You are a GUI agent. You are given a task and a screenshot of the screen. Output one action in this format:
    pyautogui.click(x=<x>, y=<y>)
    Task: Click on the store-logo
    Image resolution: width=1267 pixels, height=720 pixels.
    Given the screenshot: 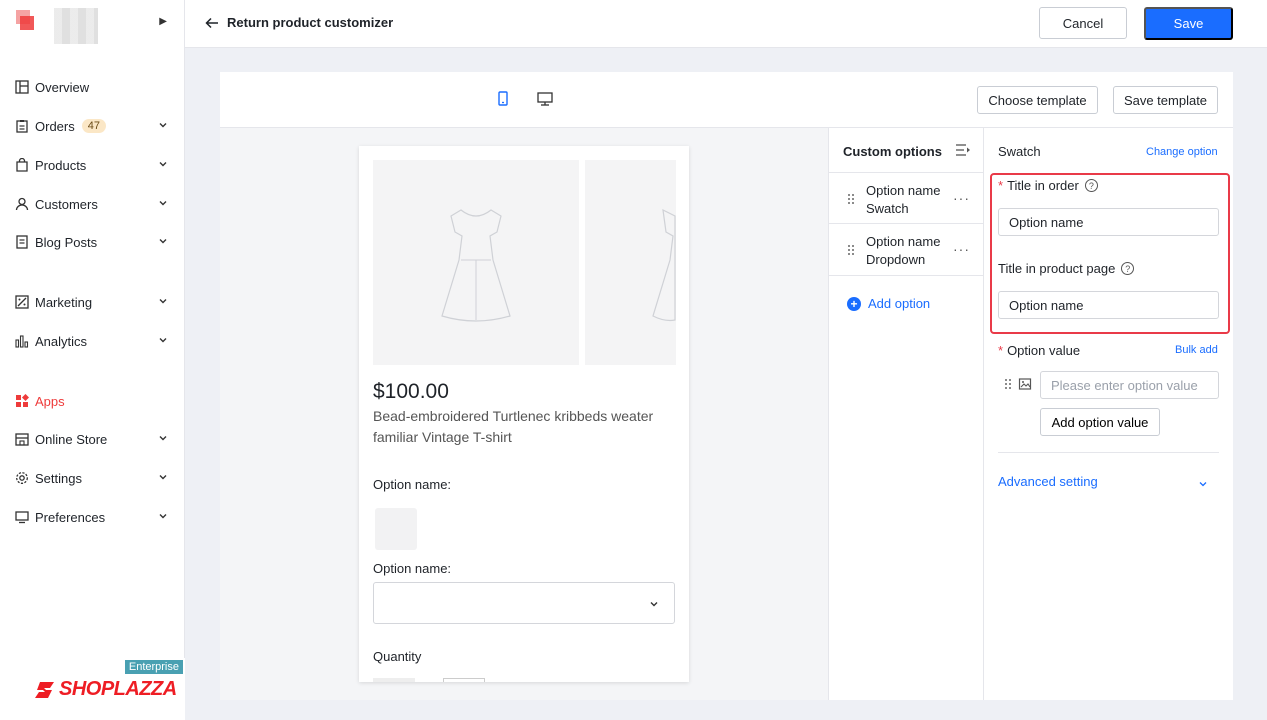 What is the action you would take?
    pyautogui.click(x=27, y=22)
    